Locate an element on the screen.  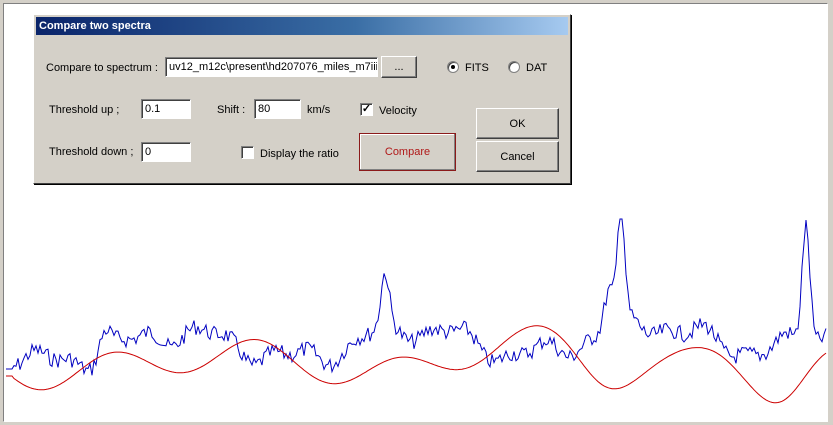
shift-label: Shift : is located at coordinates (231, 110).